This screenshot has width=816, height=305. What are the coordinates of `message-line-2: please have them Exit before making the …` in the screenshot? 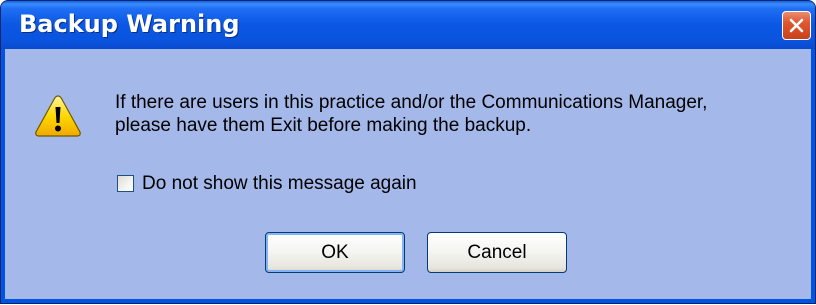 It's located at (323, 125).